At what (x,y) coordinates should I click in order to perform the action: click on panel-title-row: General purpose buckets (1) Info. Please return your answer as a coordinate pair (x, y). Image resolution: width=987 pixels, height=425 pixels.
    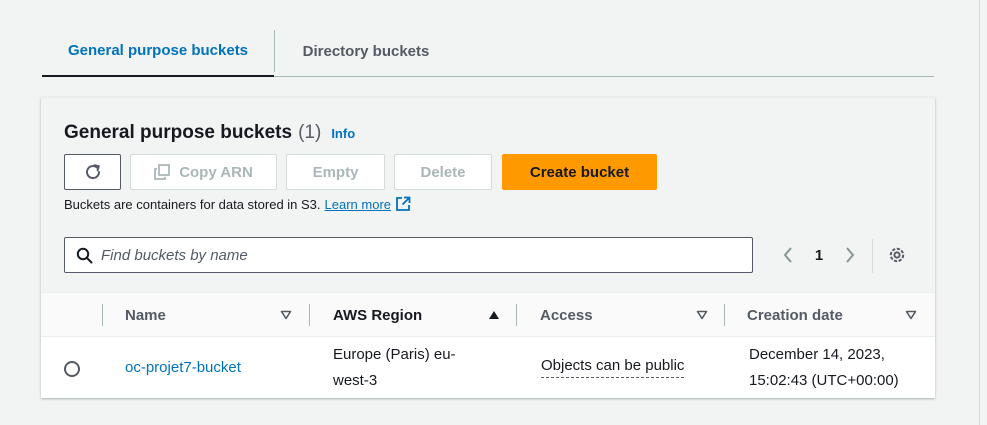
    Looking at the image, I should click on (209, 133).